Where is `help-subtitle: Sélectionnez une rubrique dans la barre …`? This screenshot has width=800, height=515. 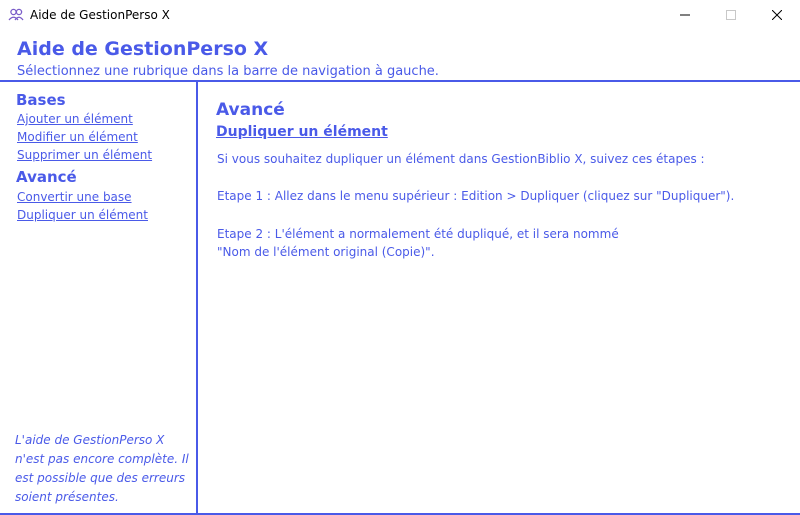 help-subtitle: Sélectionnez une rubrique dans la barre … is located at coordinates (228, 71).